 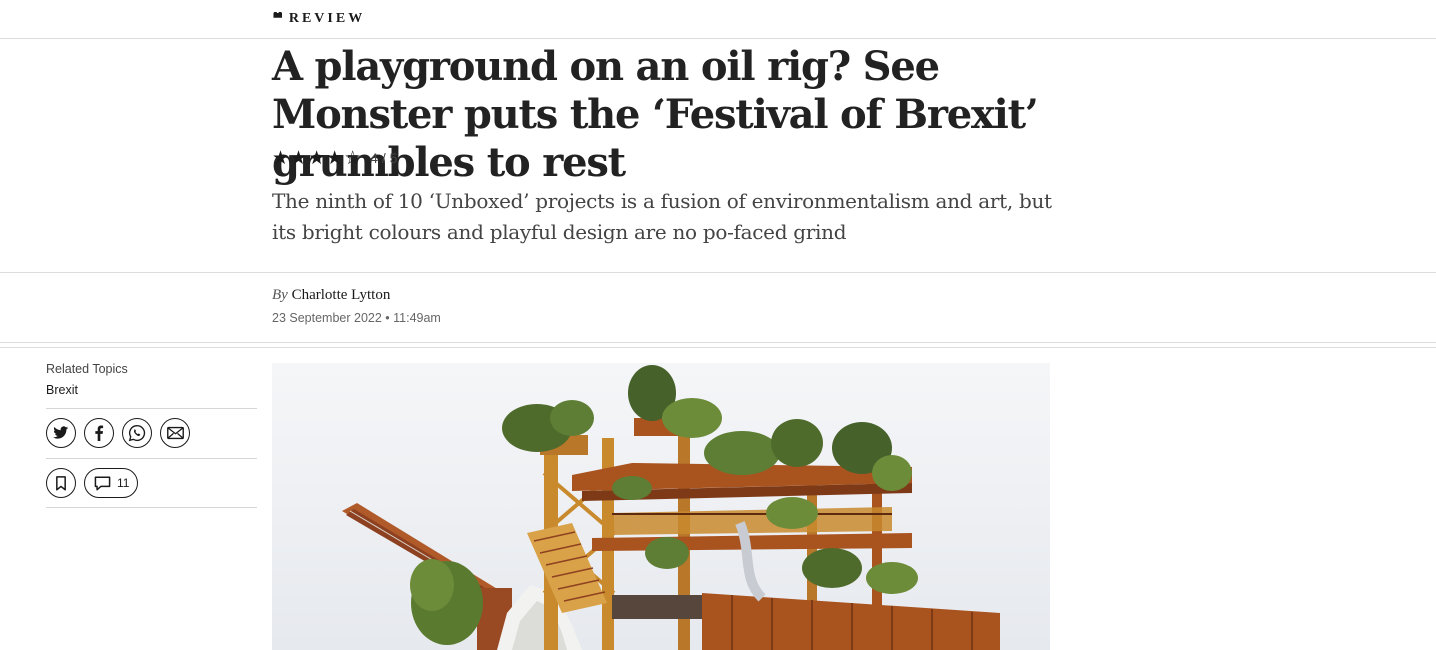 I want to click on share-whatsapp-button, so click(x=137, y=433).